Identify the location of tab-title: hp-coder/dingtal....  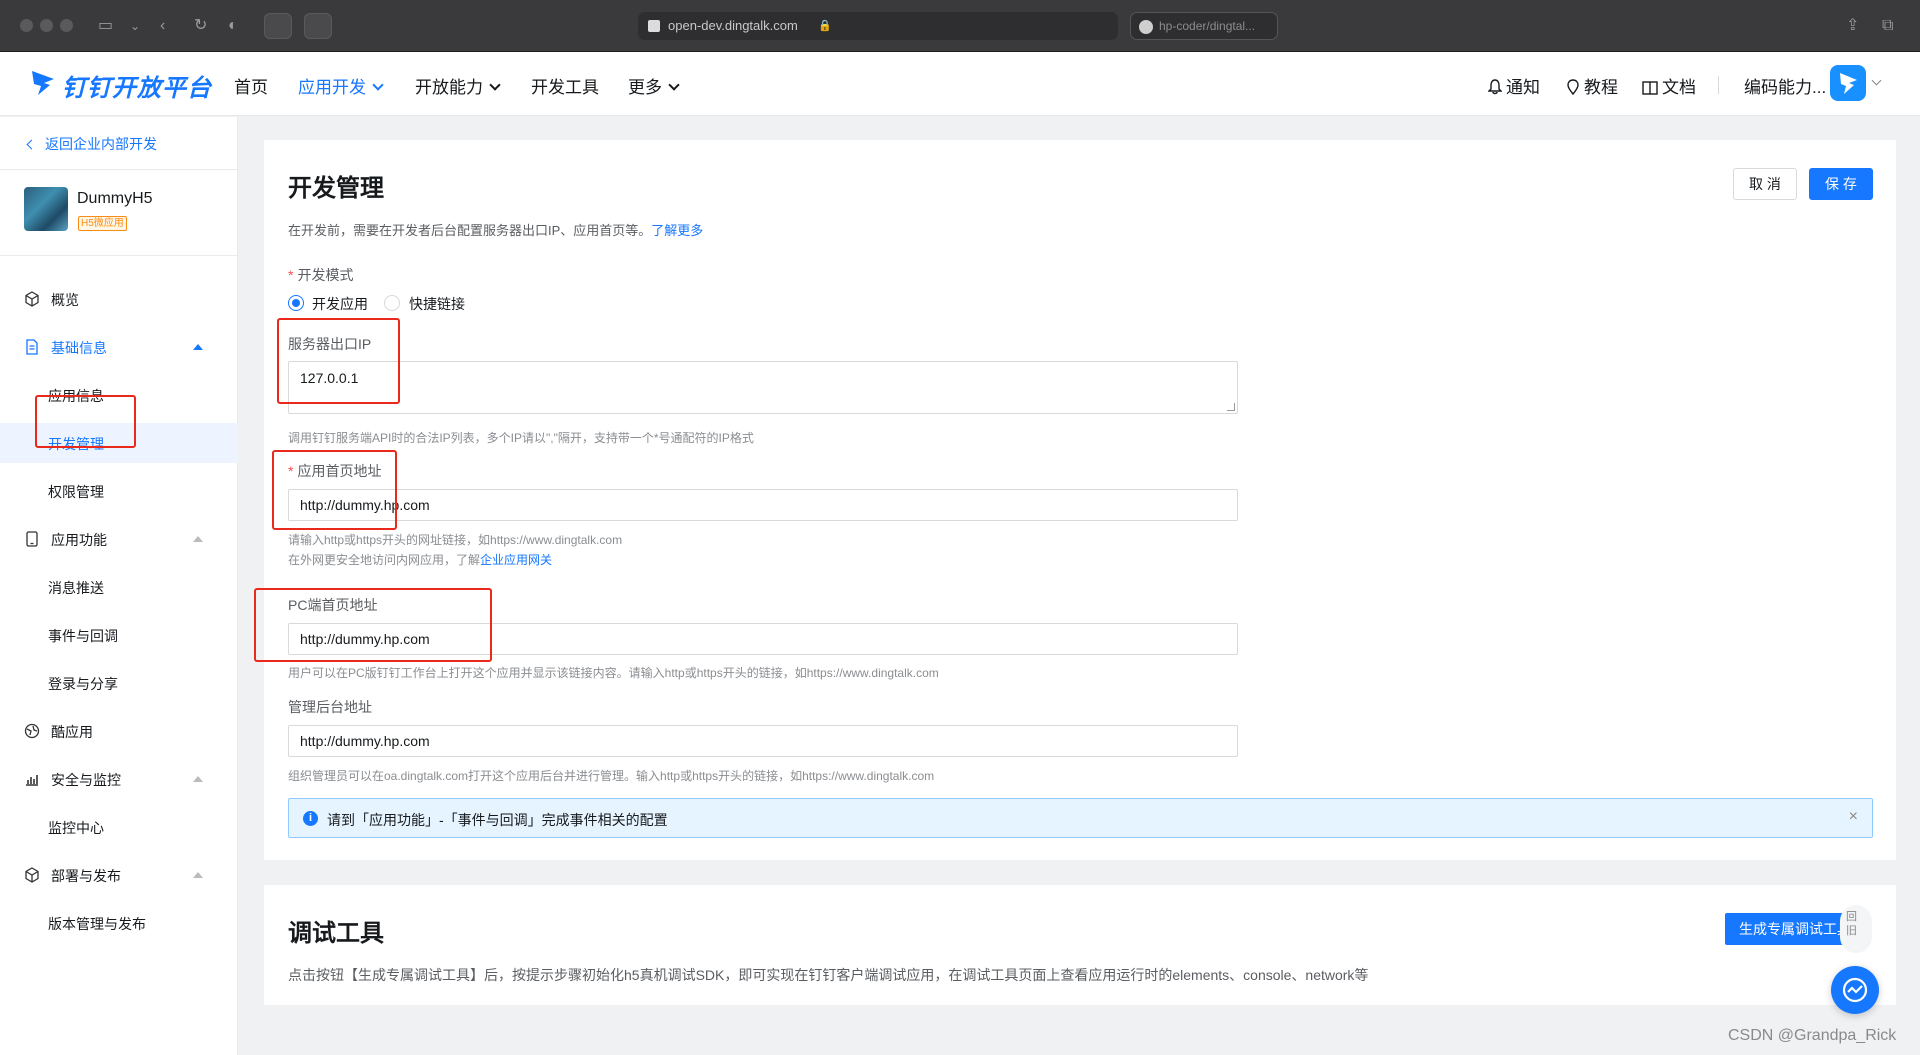
(1207, 26).